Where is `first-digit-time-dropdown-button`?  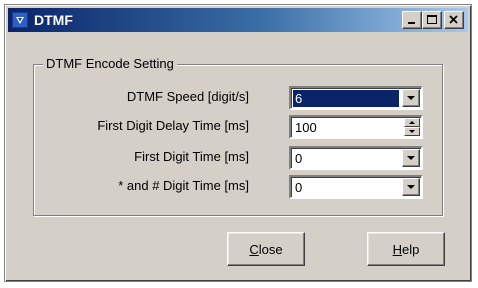 first-digit-time-dropdown-button is located at coordinates (411, 158).